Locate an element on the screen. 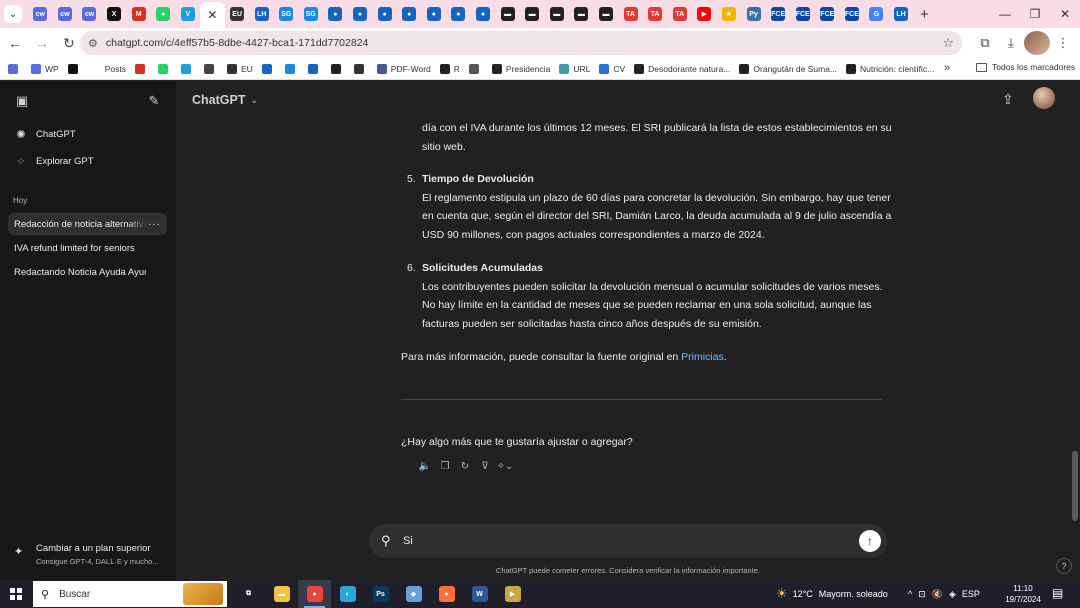 This screenshot has height=608, width=1080. bookmark-star-icon: ☆ is located at coordinates (948, 43).